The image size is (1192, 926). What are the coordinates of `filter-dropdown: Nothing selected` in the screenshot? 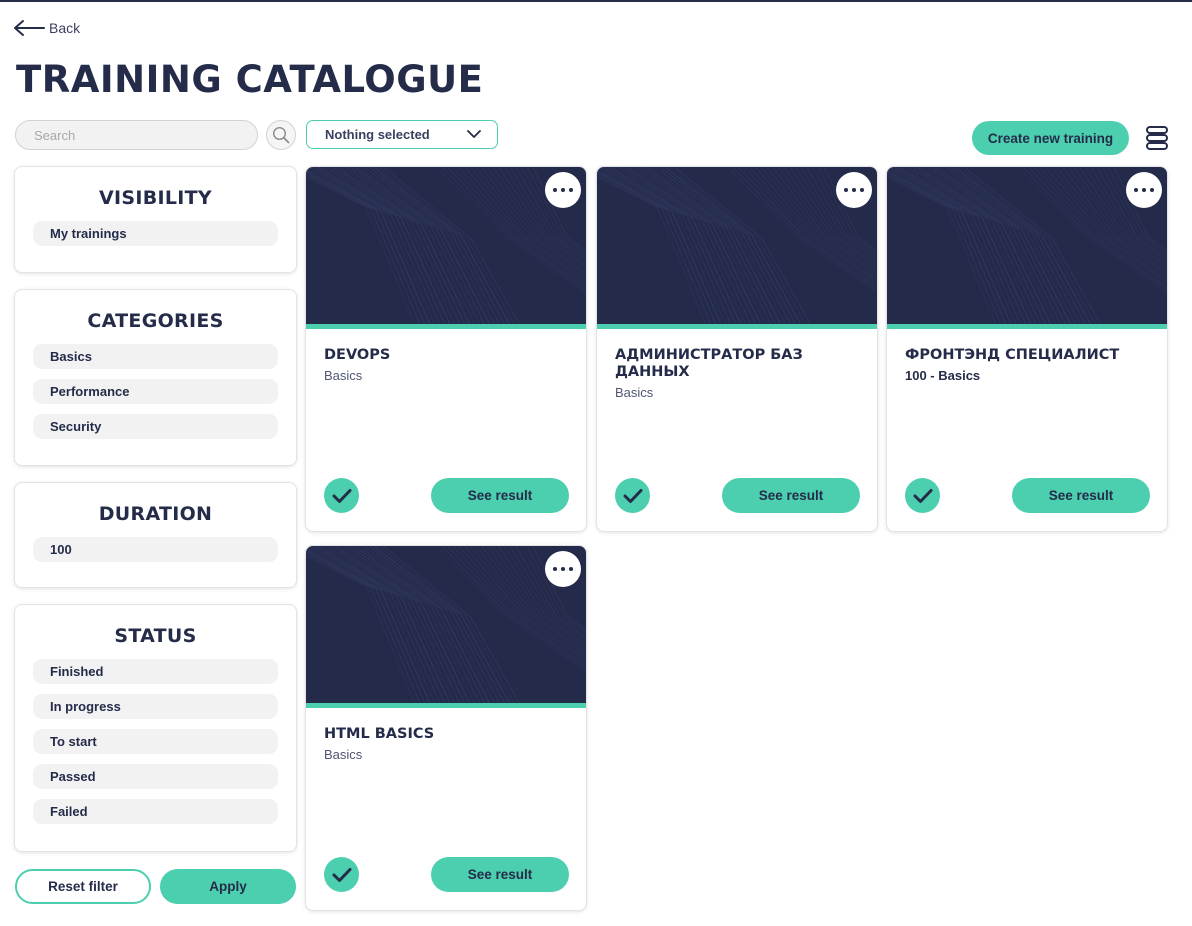 It's located at (402, 134).